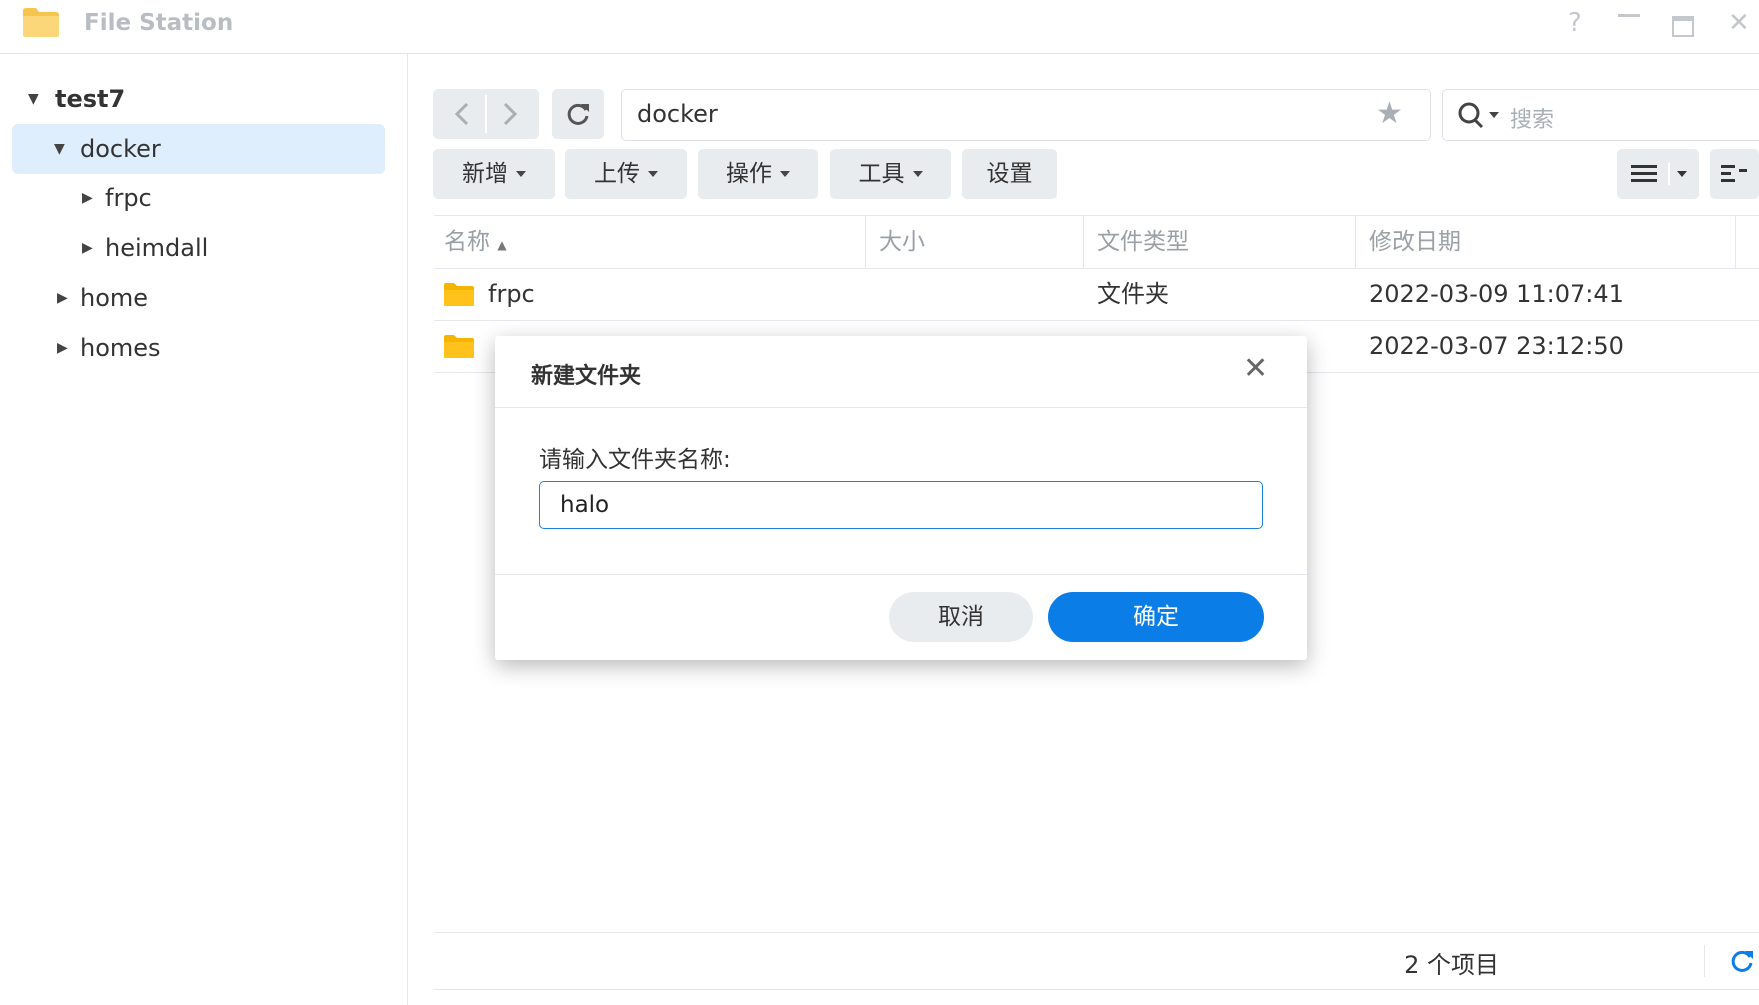 This screenshot has width=1759, height=1005. What do you see at coordinates (1096, 961) in the screenshot?
I see `status-footer: 2 个项目` at bounding box center [1096, 961].